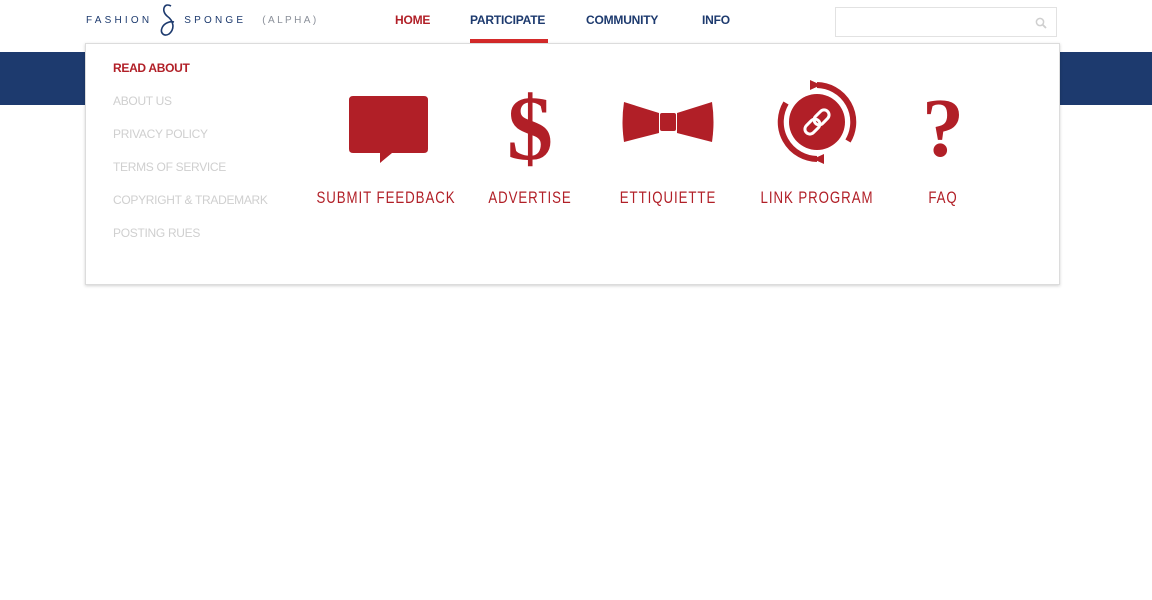 Image resolution: width=1152 pixels, height=600 pixels. Describe the element at coordinates (939, 21) in the screenshot. I see `search-input` at that location.